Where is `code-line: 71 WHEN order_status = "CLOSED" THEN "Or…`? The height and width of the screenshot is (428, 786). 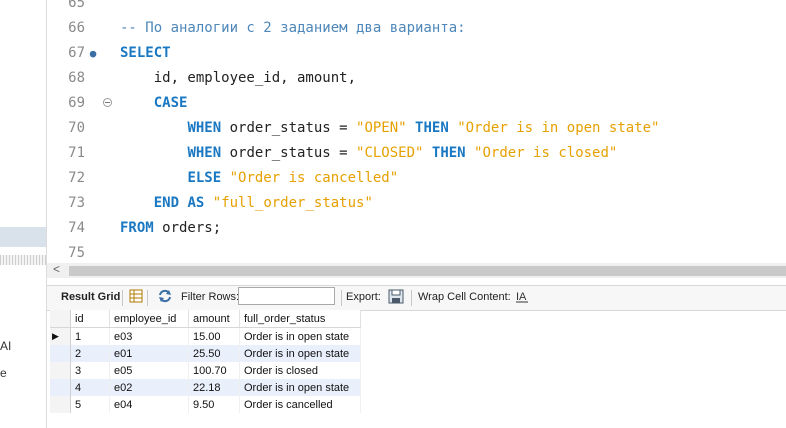
code-line: 71 WHEN order_status = "CLOSED" THEN "Or… is located at coordinates (416, 153).